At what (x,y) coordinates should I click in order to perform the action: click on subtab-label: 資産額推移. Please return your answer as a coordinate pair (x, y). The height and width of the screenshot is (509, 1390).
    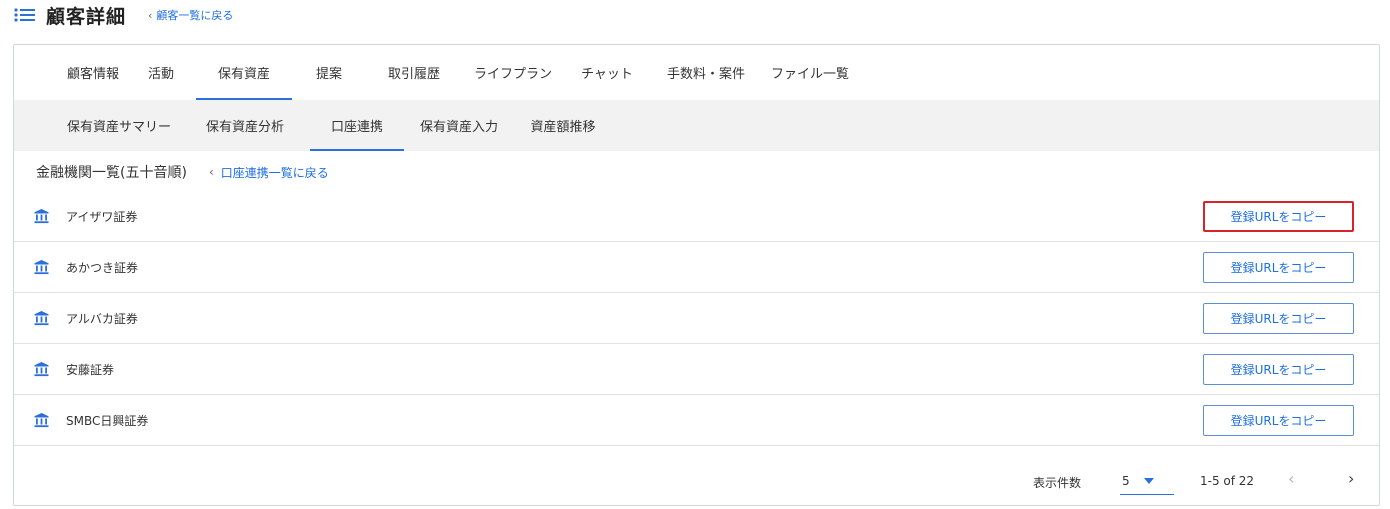
    Looking at the image, I should click on (563, 127).